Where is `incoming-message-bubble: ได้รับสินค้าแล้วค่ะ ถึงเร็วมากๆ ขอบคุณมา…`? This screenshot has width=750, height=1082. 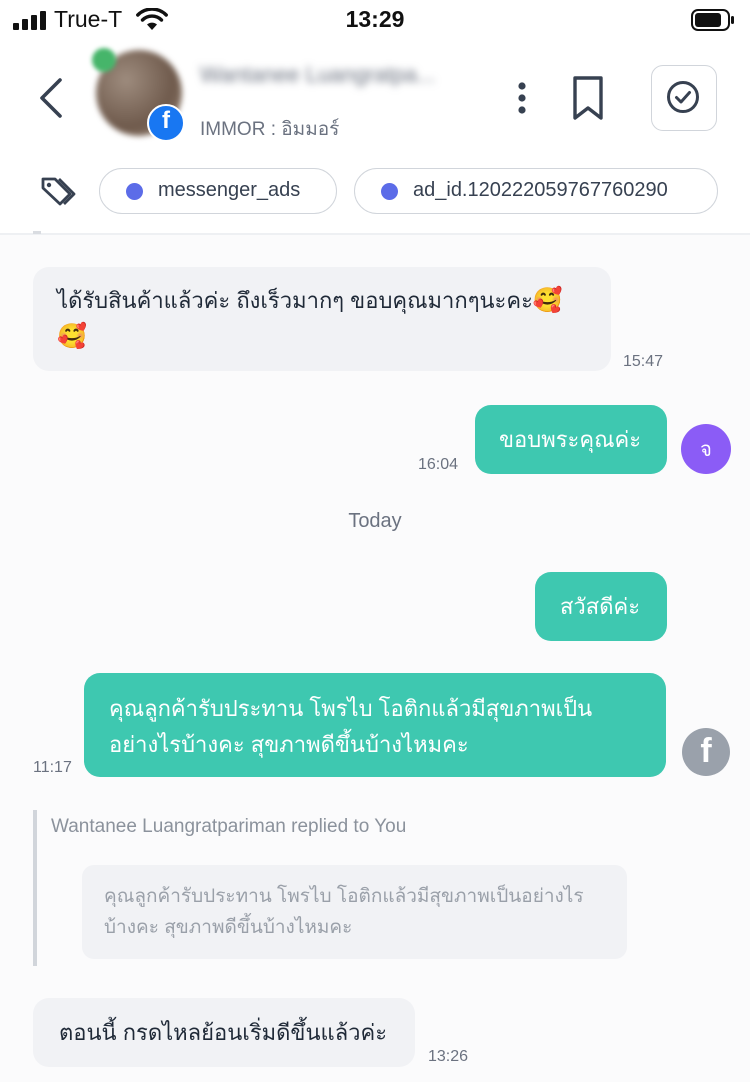
incoming-message-bubble: ได้รับสินค้าแล้วค่ะ ถึงเร็วมากๆ ขอบคุณมา… is located at coordinates (322, 319).